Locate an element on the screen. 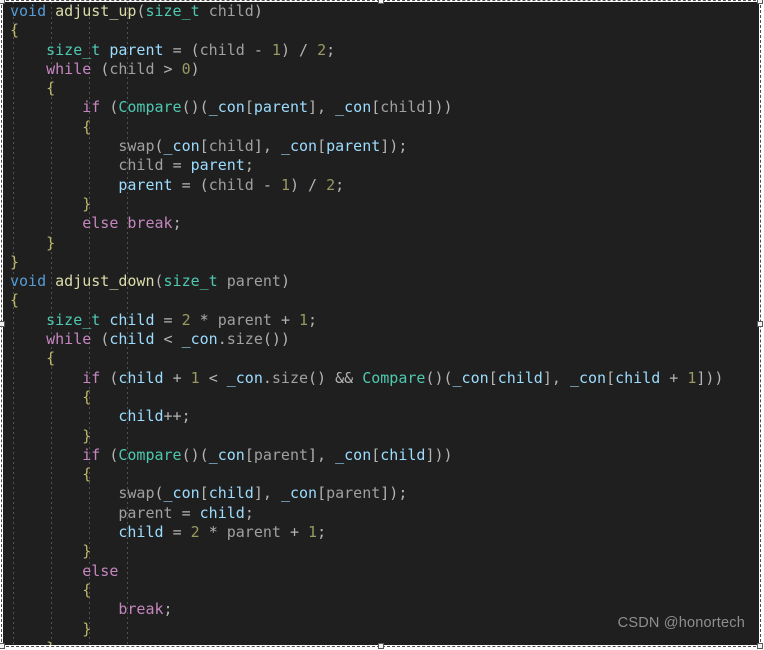 The image size is (764, 650). code-token-ctrl: break is located at coordinates (141, 609).